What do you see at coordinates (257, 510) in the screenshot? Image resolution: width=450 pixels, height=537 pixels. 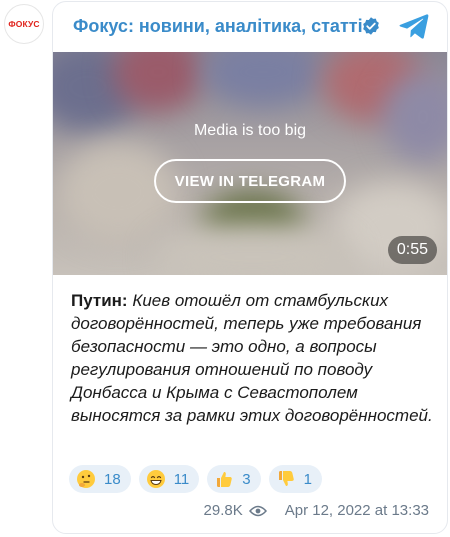 I see `eye-icon` at bounding box center [257, 510].